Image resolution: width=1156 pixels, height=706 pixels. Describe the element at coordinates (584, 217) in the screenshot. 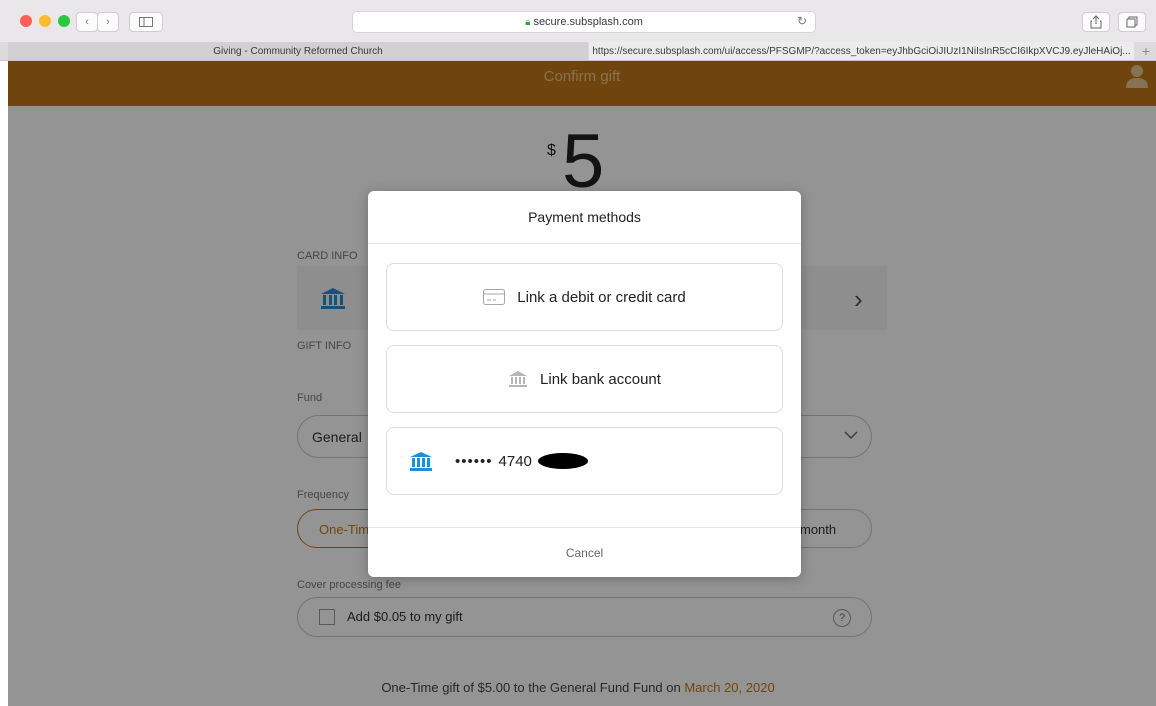

I see `modal-title: Payment methods` at that location.